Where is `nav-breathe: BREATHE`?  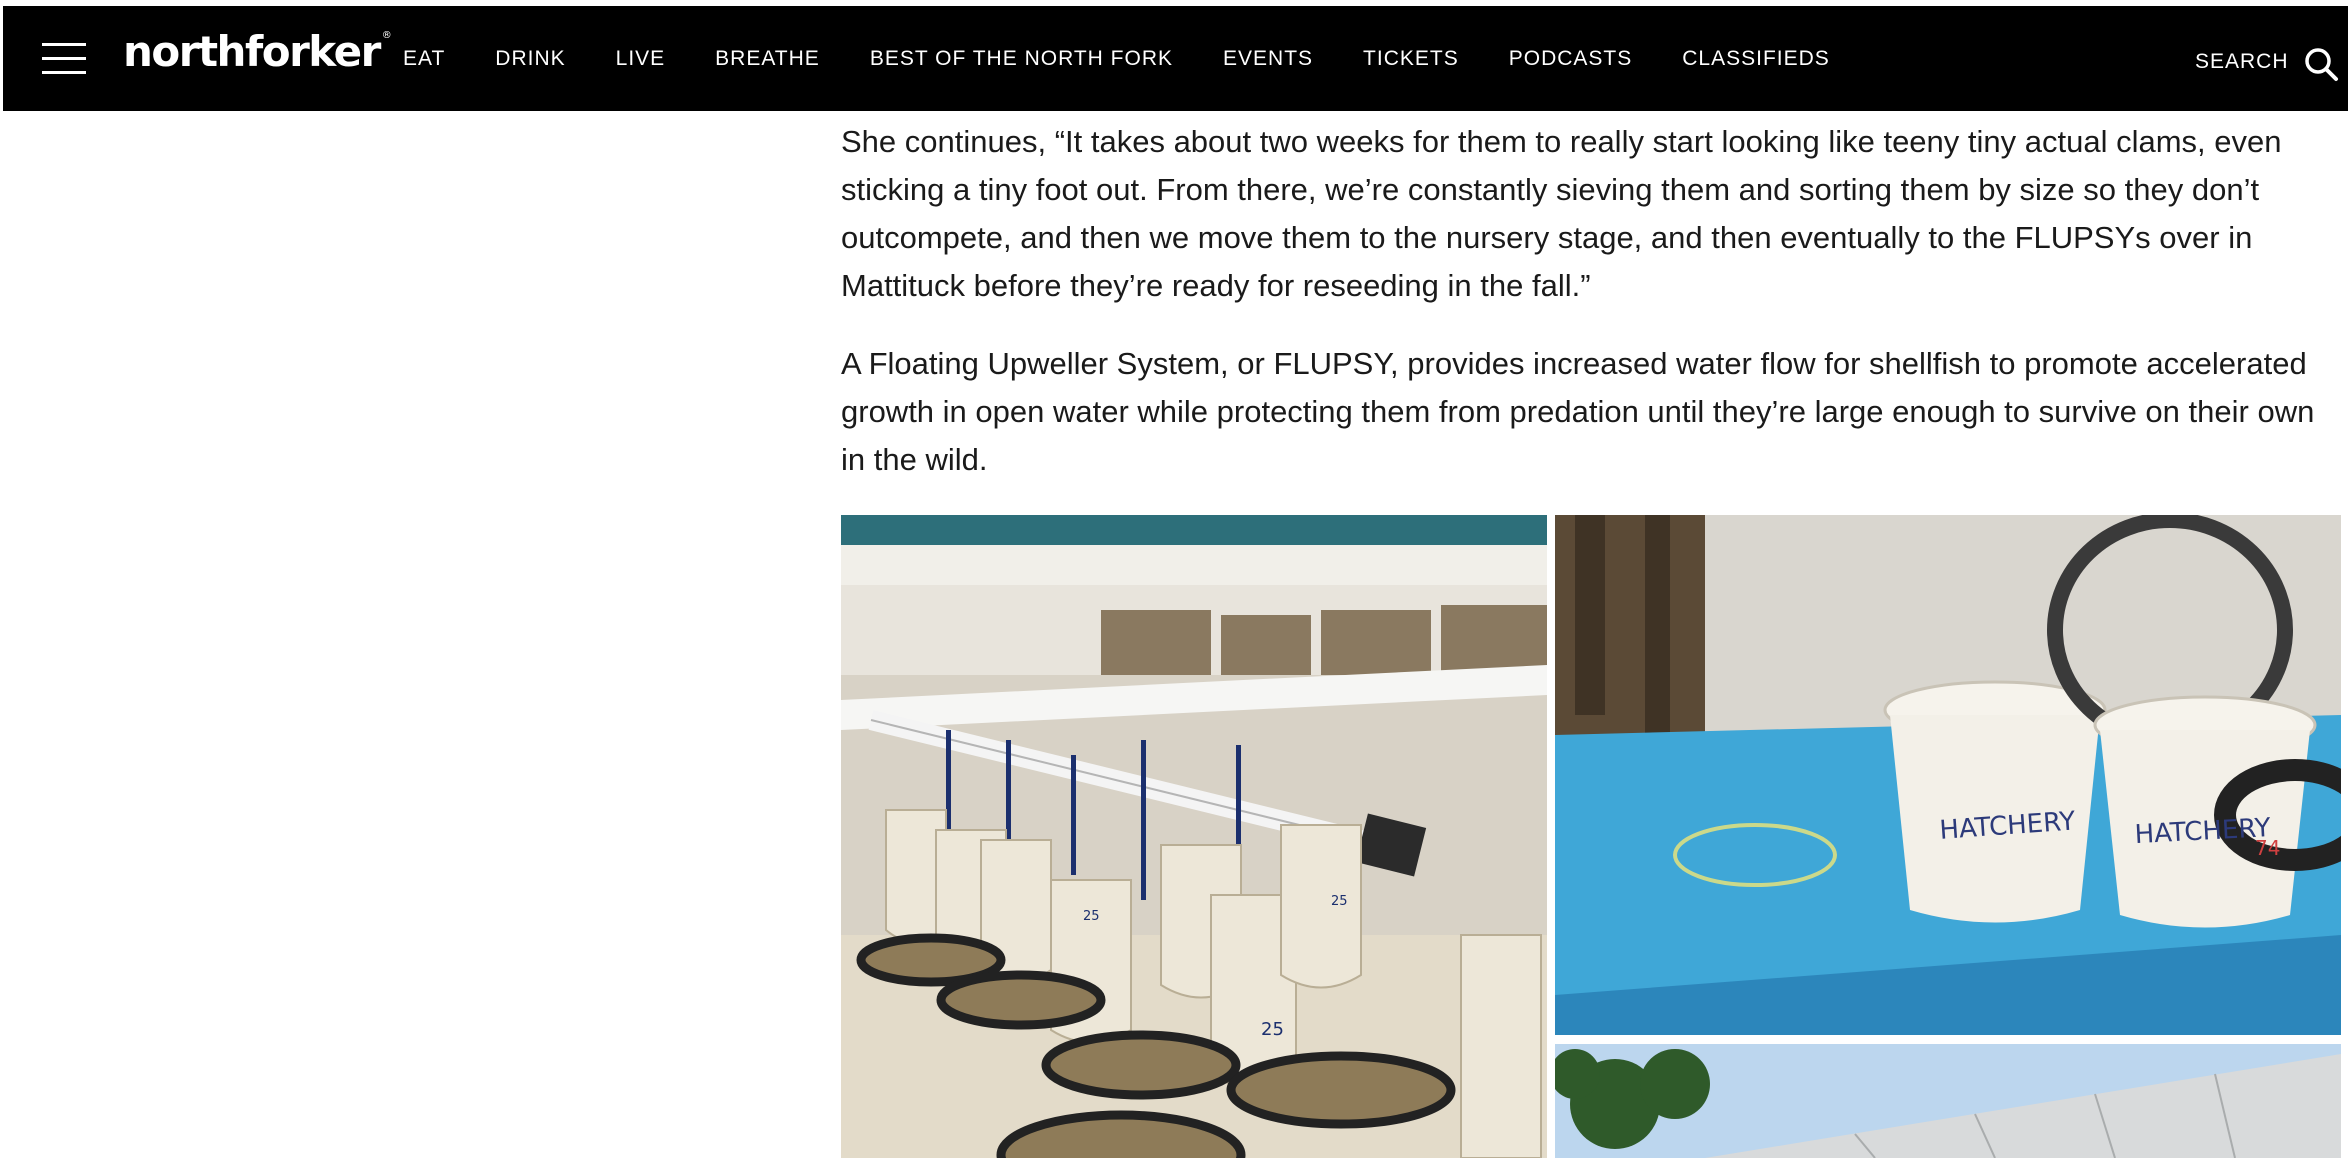
nav-breathe: BREATHE is located at coordinates (767, 59).